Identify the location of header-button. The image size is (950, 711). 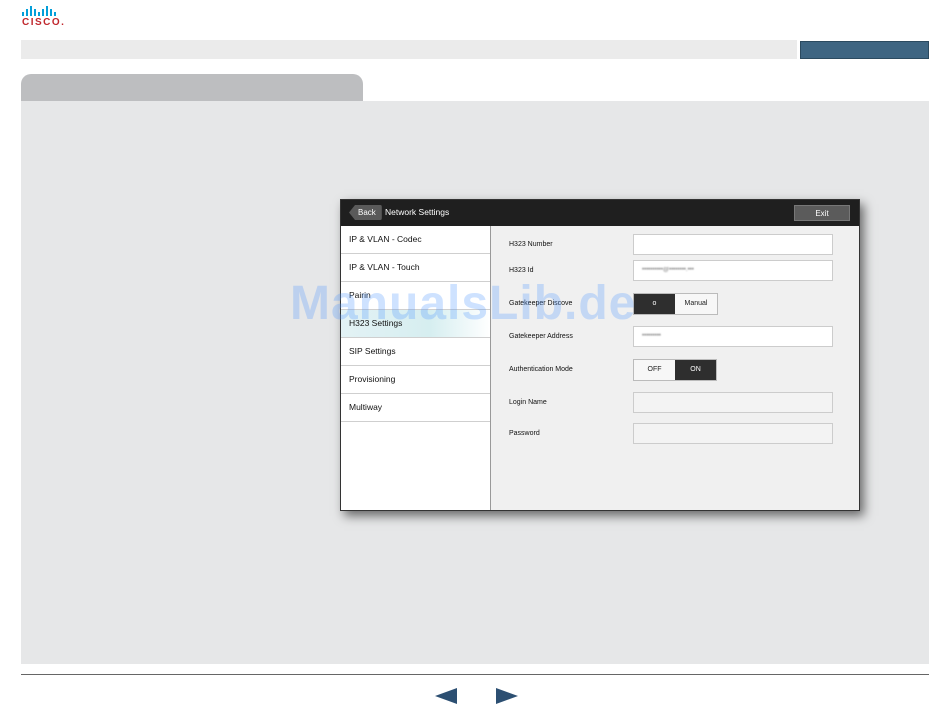
(864, 50).